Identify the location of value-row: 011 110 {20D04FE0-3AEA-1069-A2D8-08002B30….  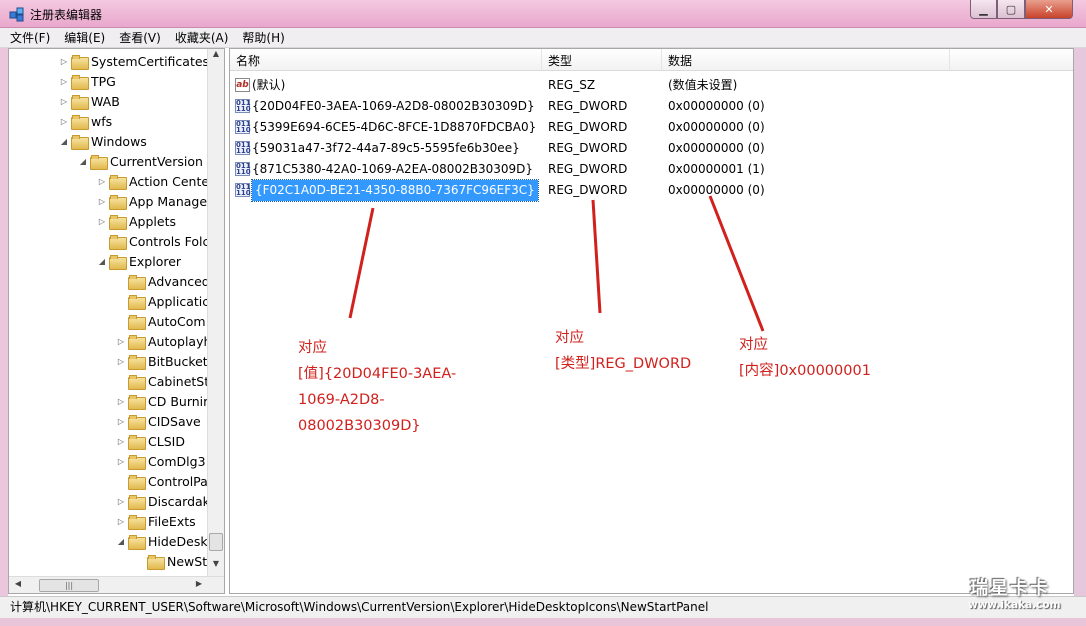
(651, 106).